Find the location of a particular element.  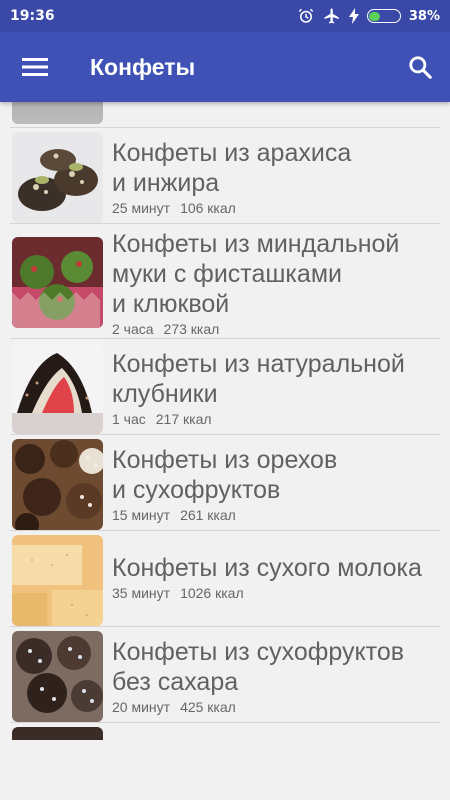

recipe-meta: 15 минут 261 ккал is located at coordinates (276, 515).